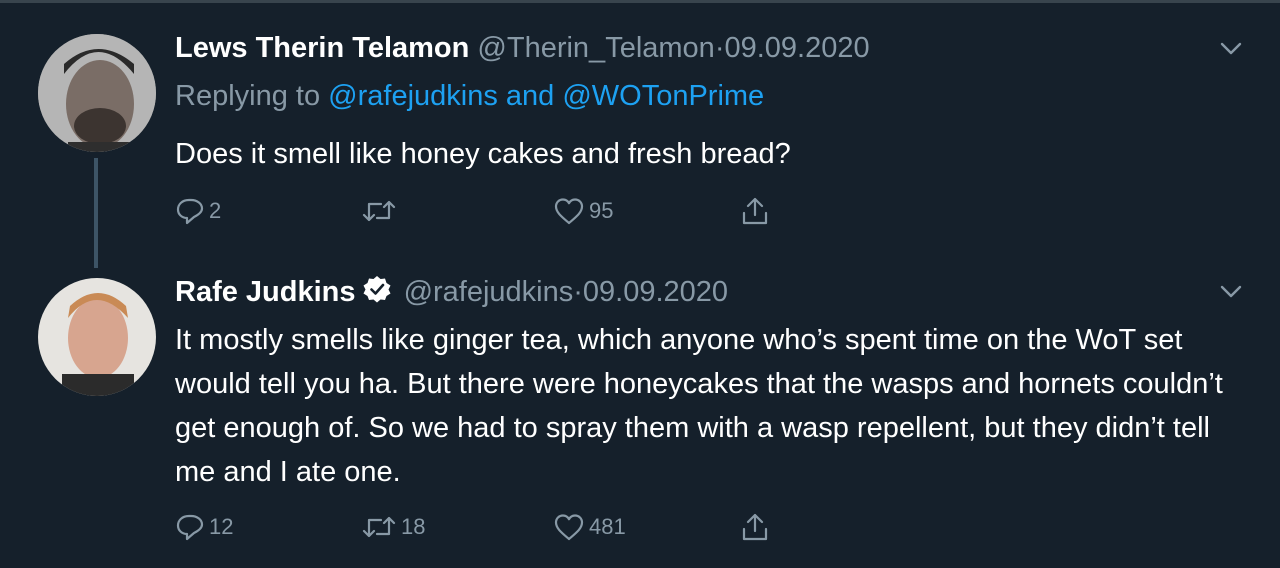 The image size is (1280, 568). Describe the element at coordinates (485, 527) in the screenshot. I see `tweet-actions: 12 18 481` at that location.